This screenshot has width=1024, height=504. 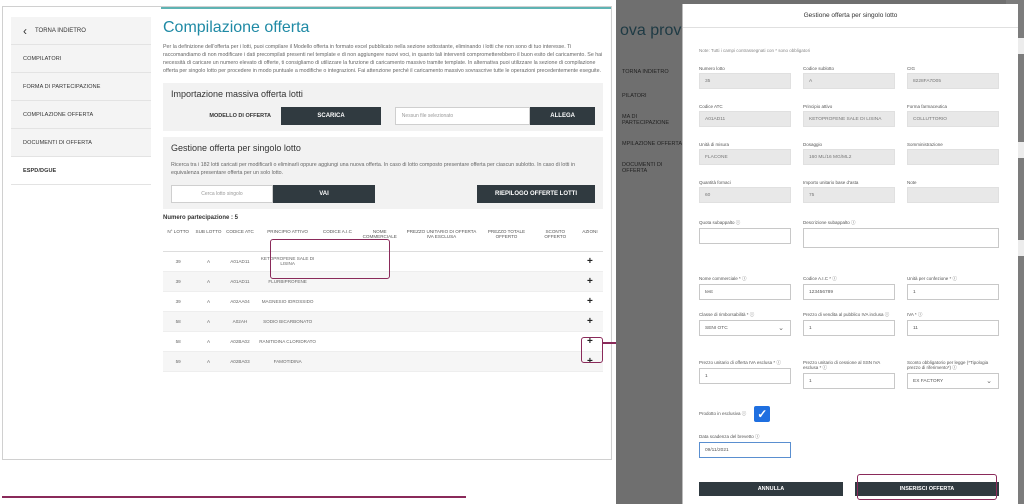 I want to click on model-label: MODELLO DI OFFERTA, so click(x=240, y=116).